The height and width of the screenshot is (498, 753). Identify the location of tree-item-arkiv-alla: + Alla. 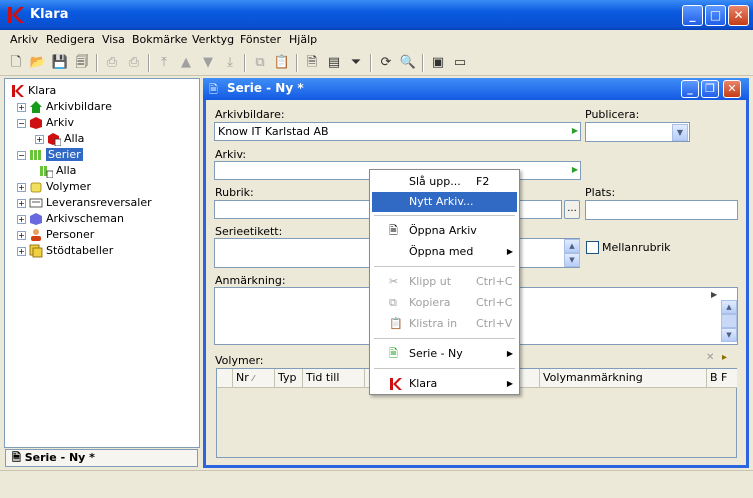
(59, 139).